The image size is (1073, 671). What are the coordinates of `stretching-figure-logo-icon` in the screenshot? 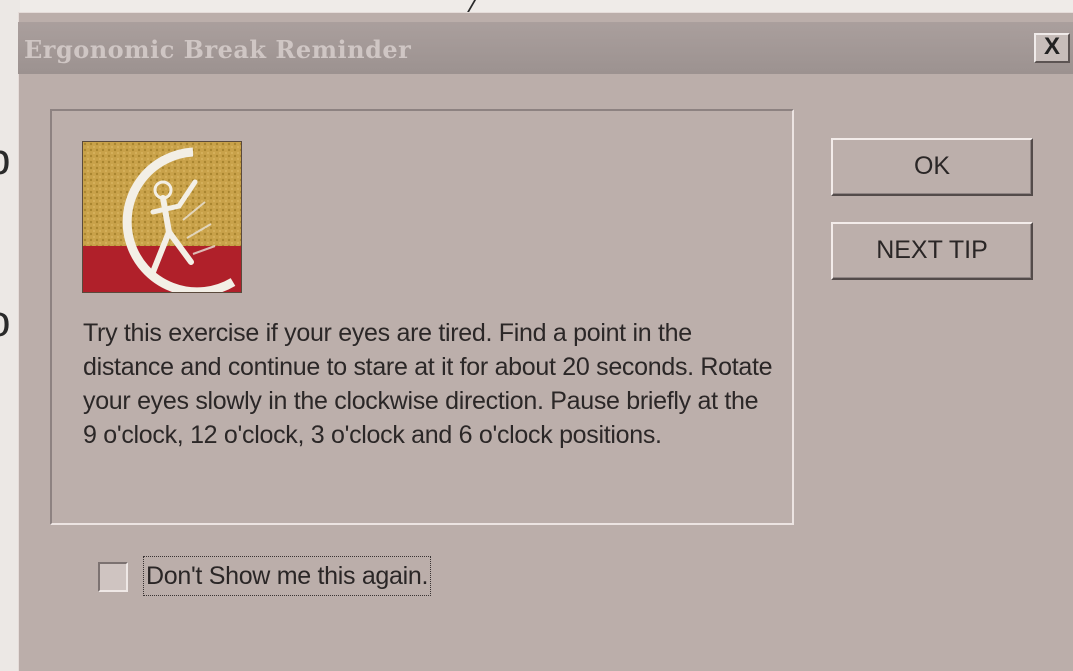 It's located at (162, 217).